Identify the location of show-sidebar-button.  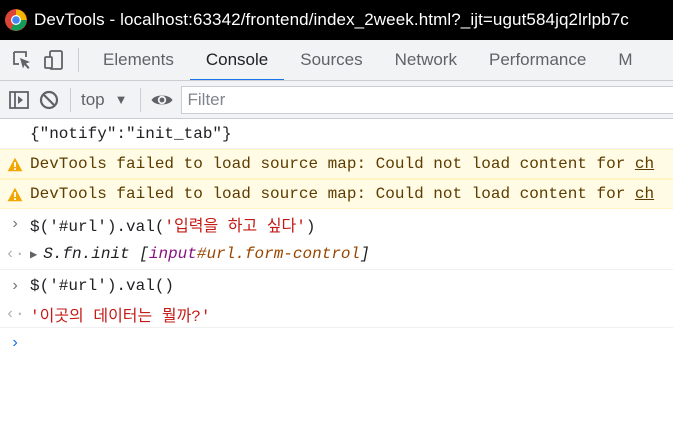
(19, 100).